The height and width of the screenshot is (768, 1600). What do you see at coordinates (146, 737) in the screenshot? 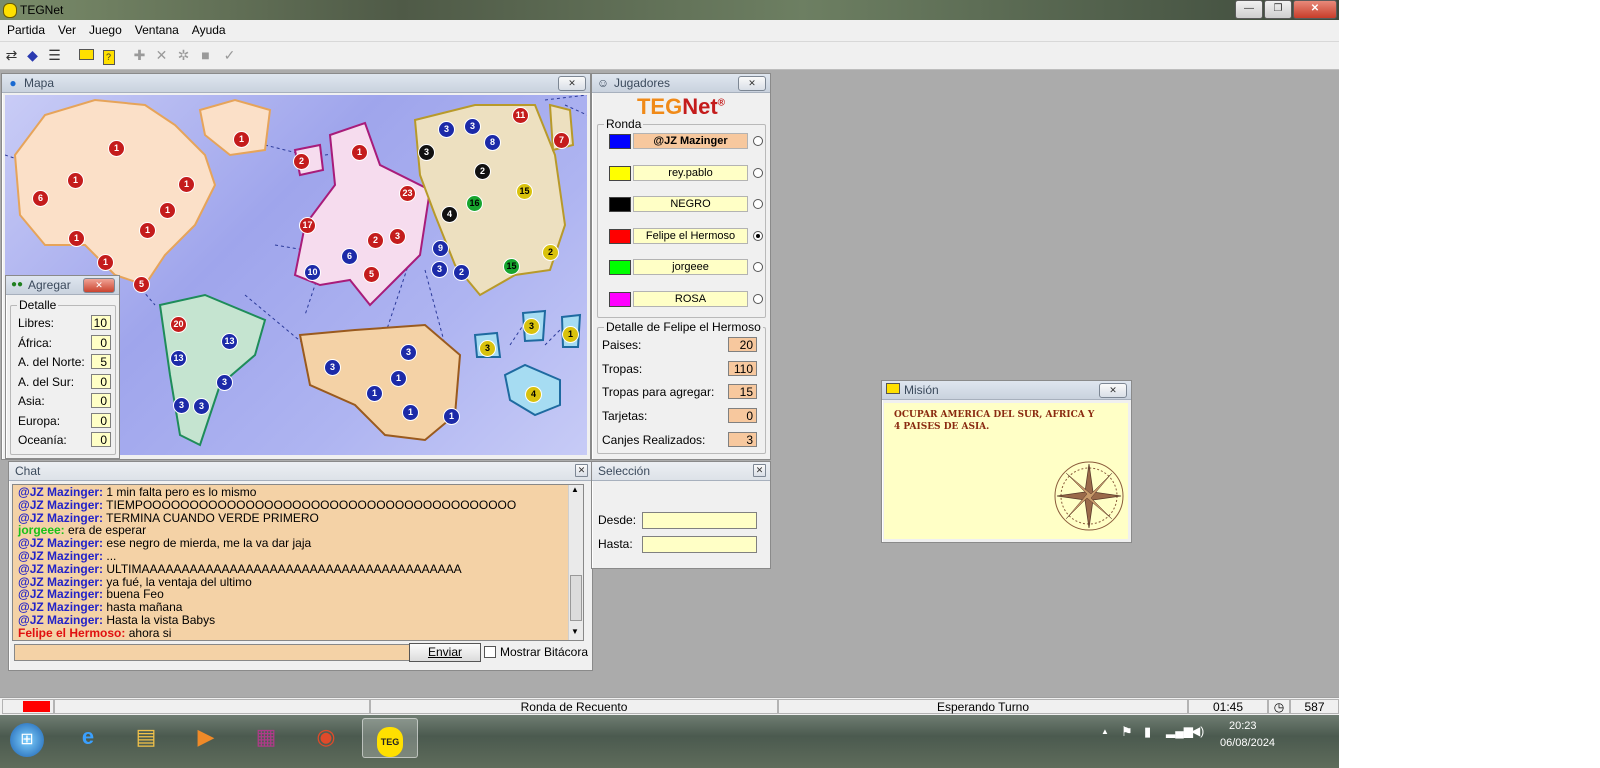
I see `explorer-icon: ▤` at bounding box center [146, 737].